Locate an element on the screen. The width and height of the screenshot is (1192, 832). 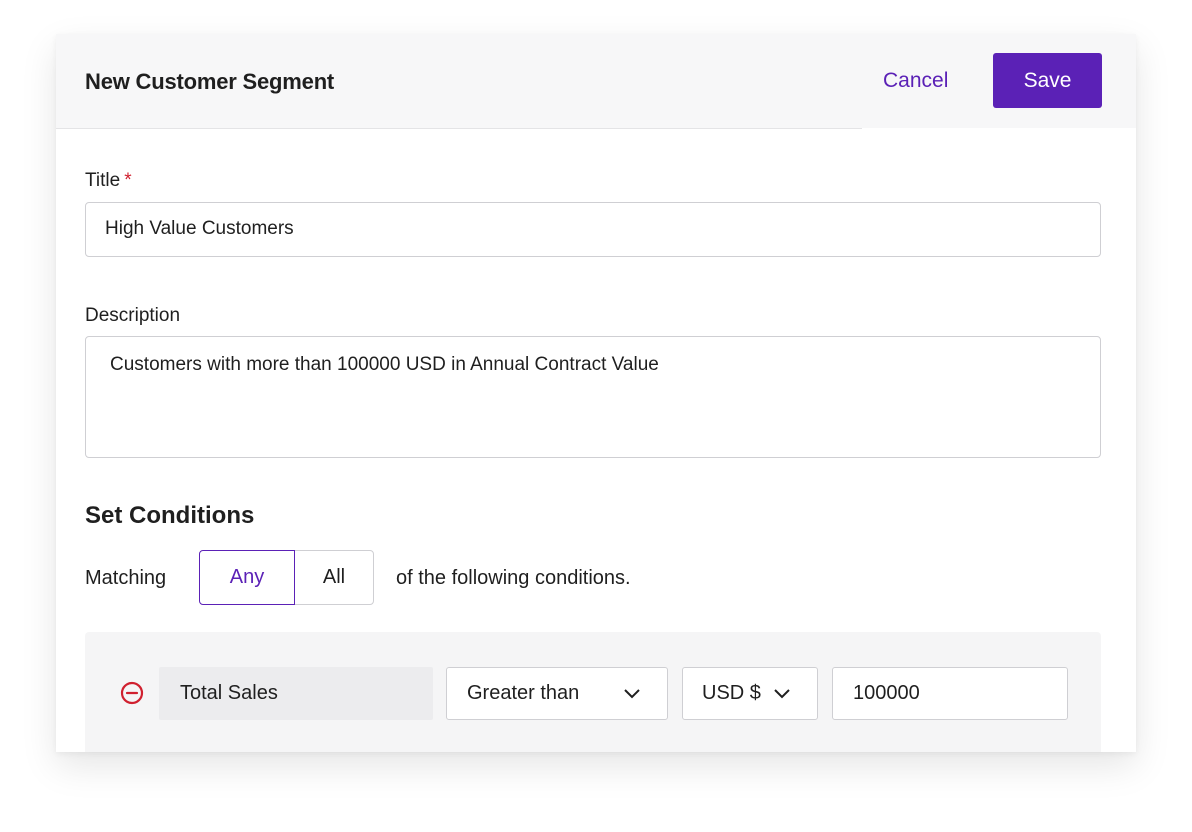
conditions-suffix-text: of the following conditions. is located at coordinates (513, 578).